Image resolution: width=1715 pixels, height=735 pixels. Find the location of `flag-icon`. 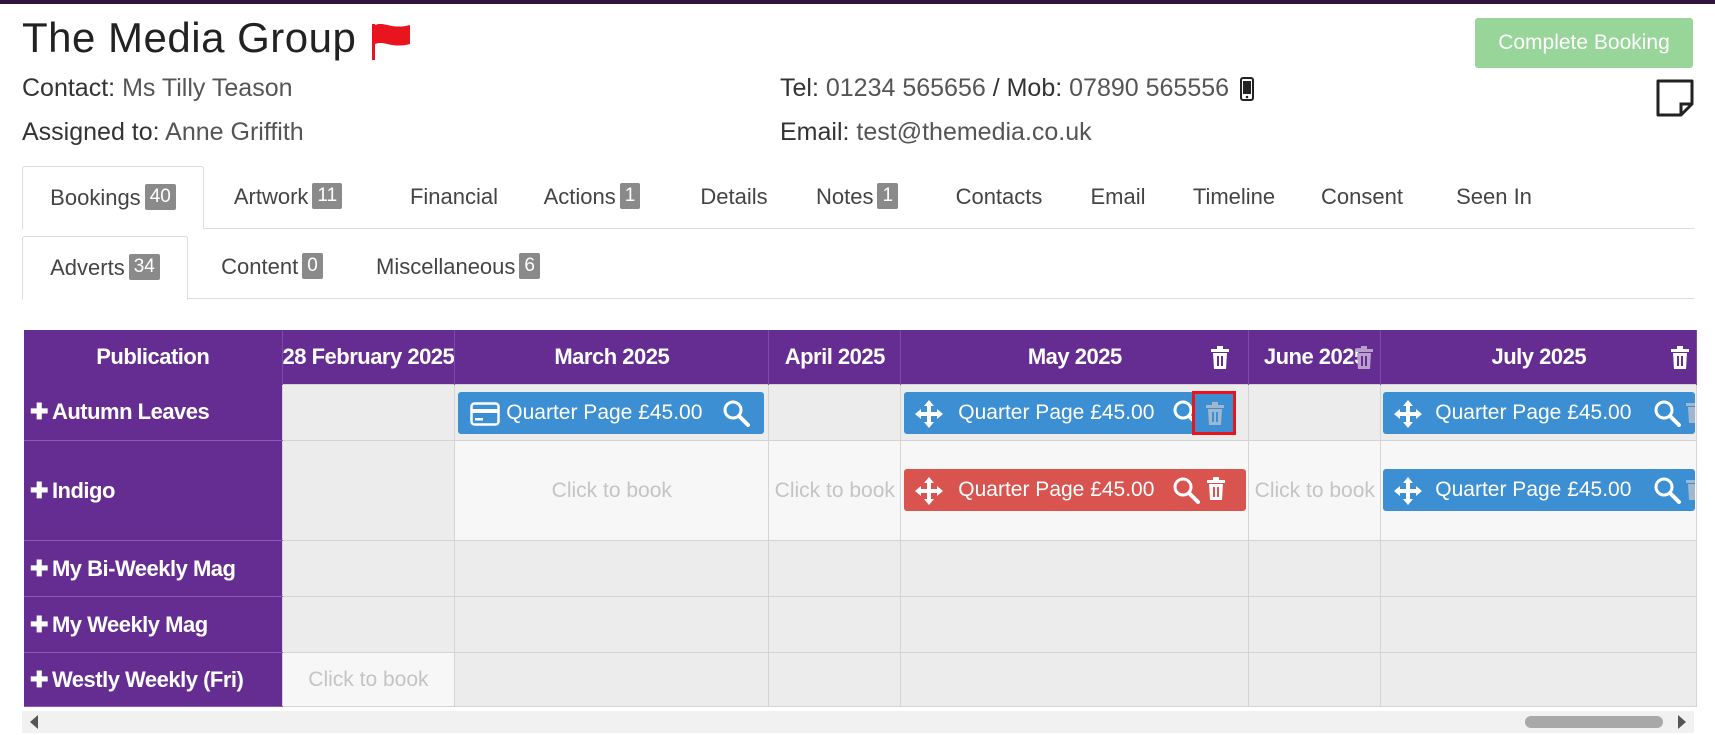

flag-icon is located at coordinates (391, 42).